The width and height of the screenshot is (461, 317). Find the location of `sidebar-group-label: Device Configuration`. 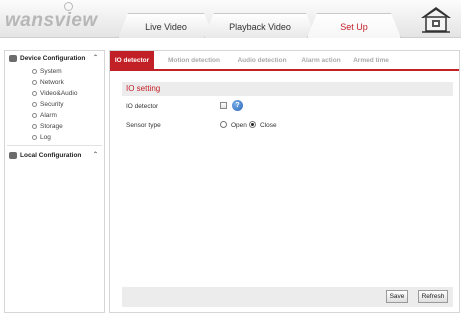

sidebar-group-label: Device Configuration is located at coordinates (53, 58).